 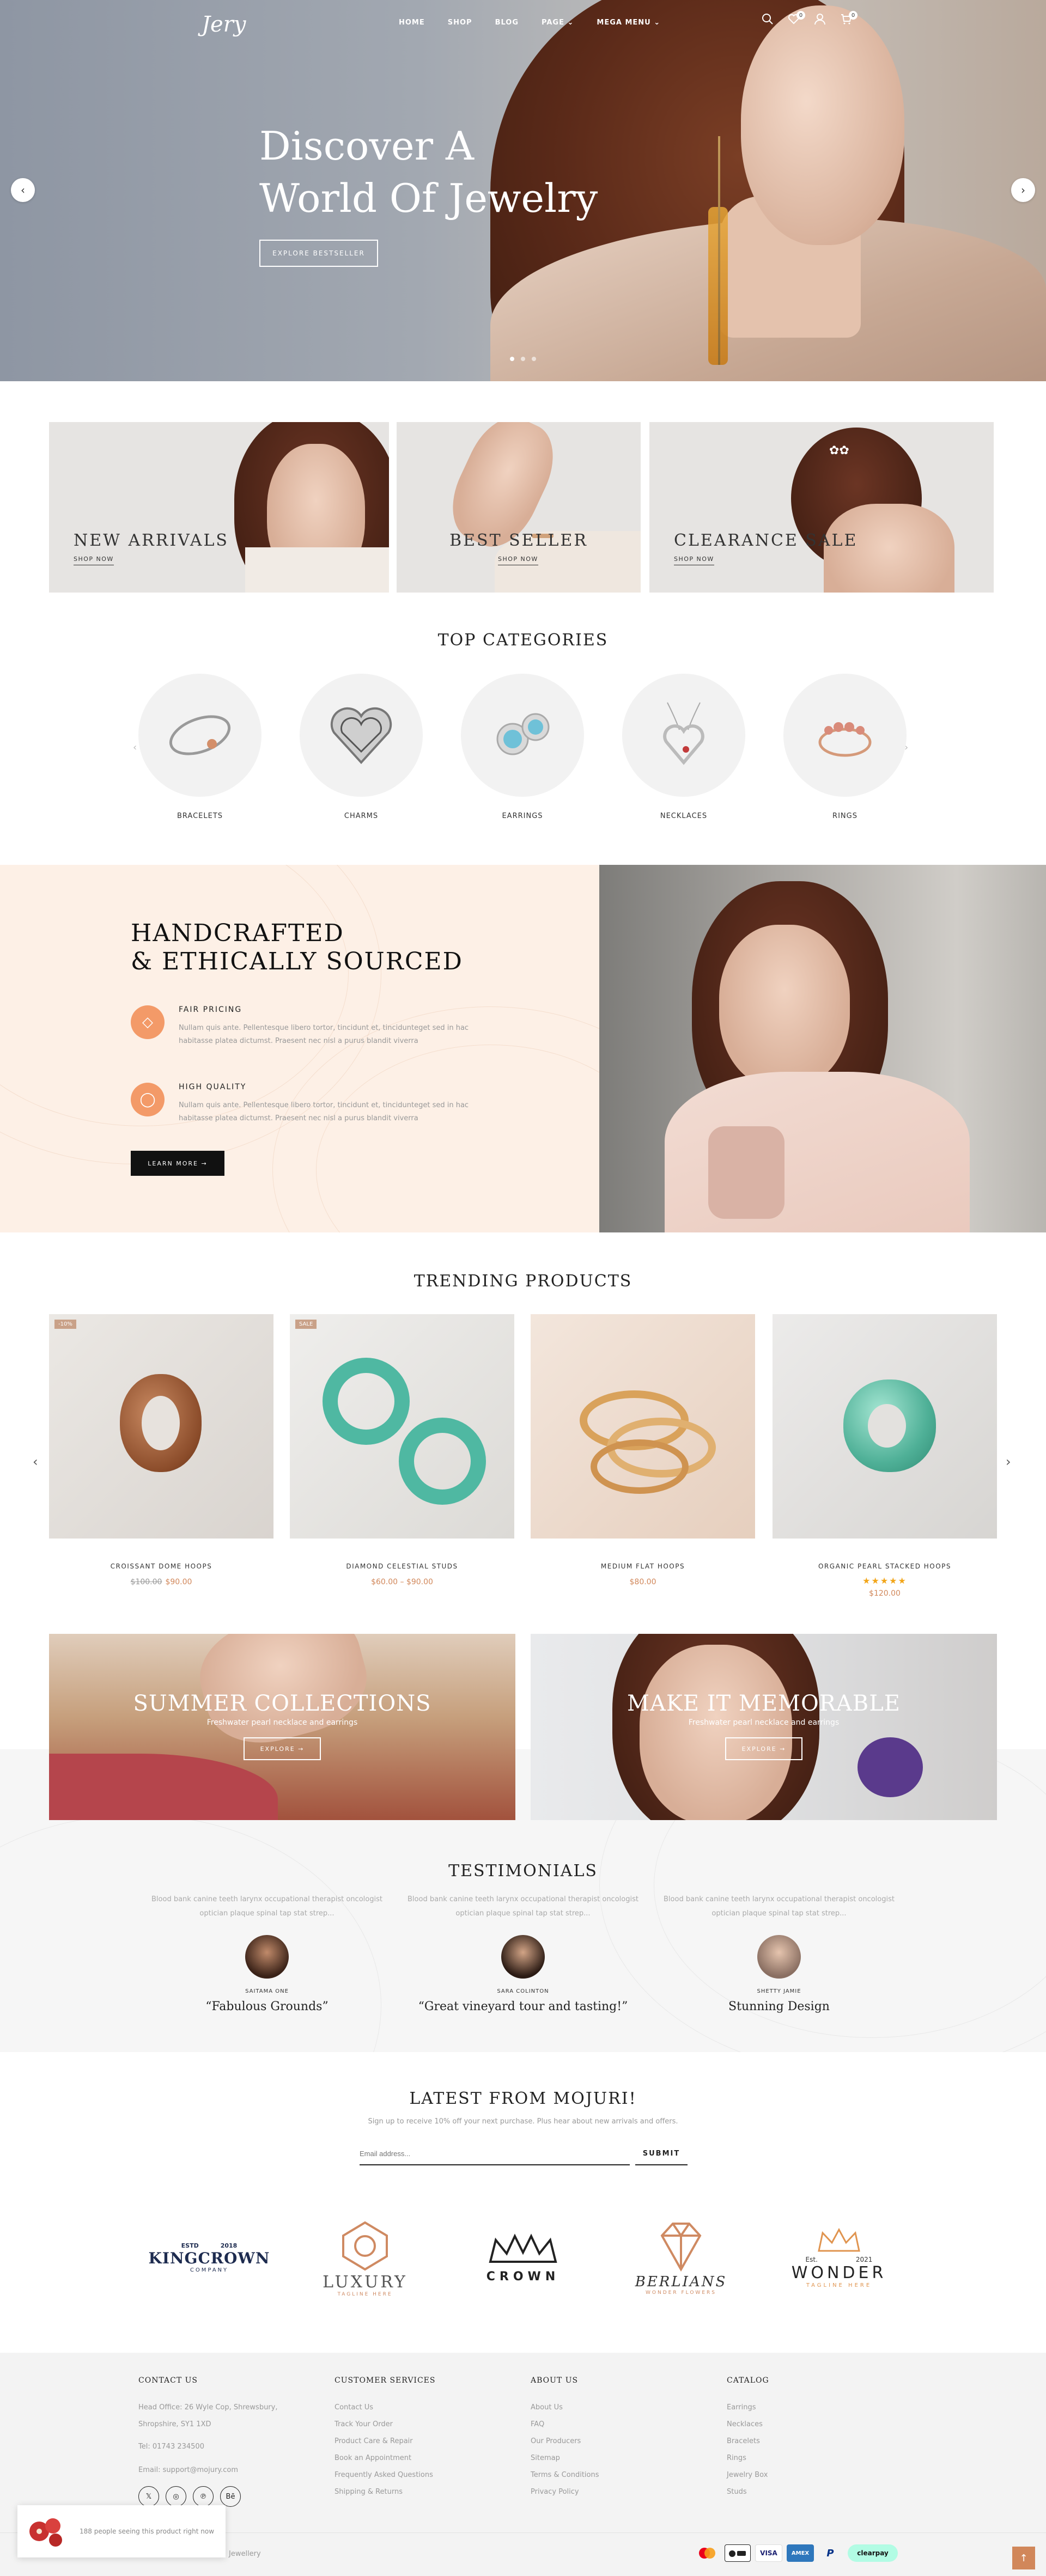 I want to click on apple-pay-icon, so click(x=738, y=2553).